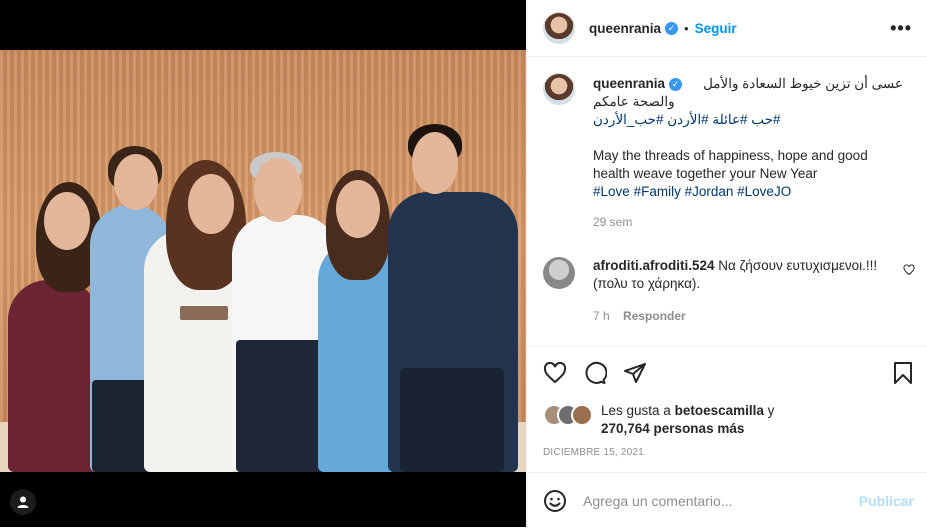  What do you see at coordinates (748, 222) in the screenshot?
I see `caption-age: 29 sem` at bounding box center [748, 222].